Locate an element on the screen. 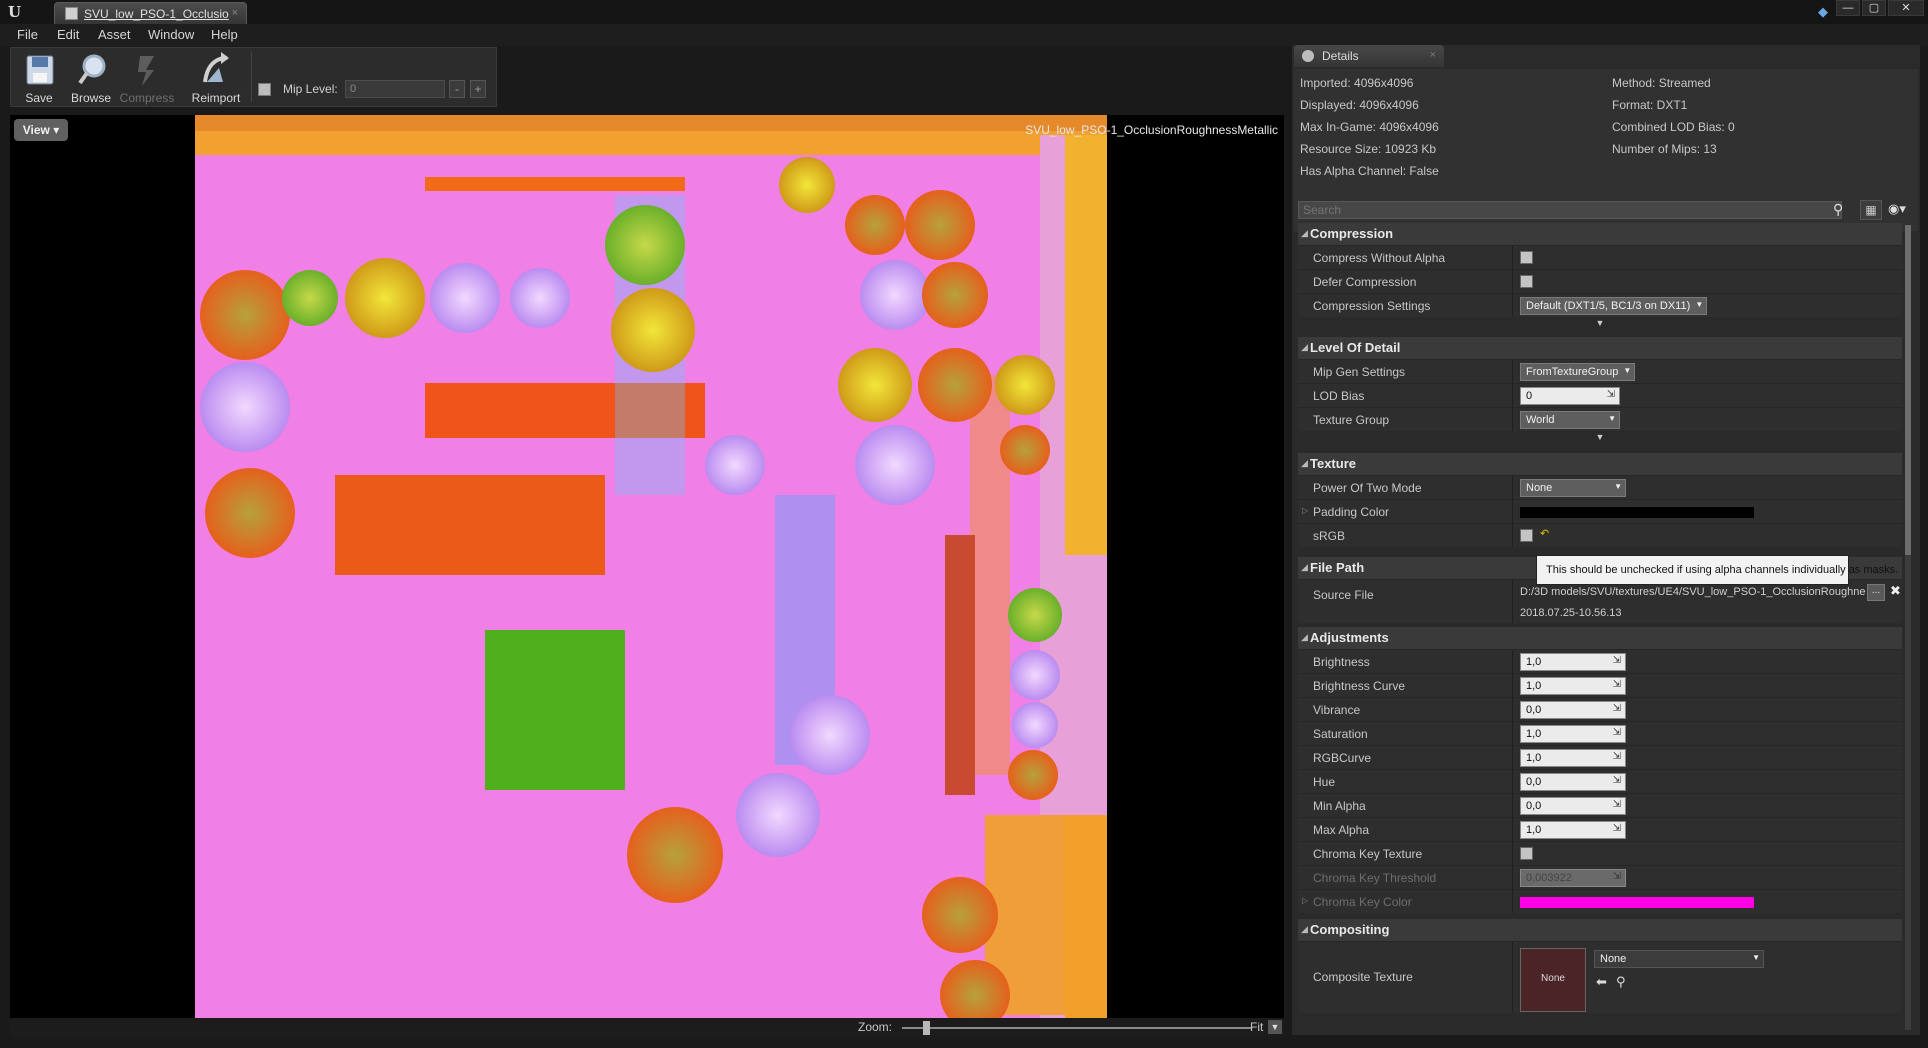  save-button: Save is located at coordinates (39, 78).